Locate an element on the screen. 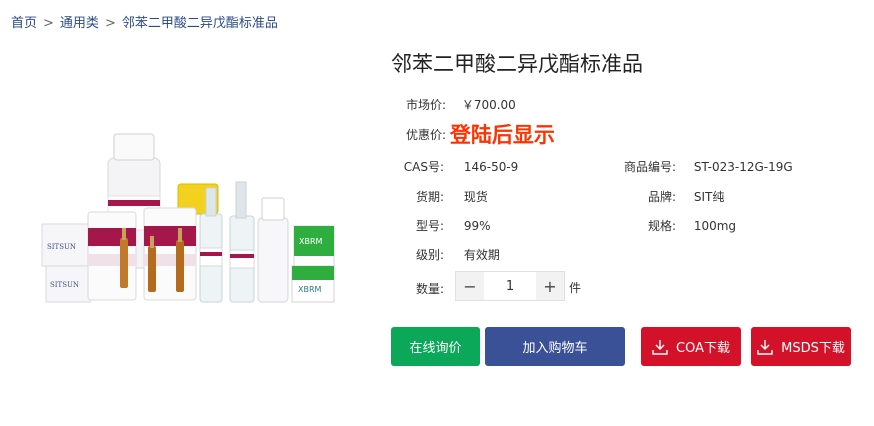 The image size is (874, 426). product-no-label: 商品编号: is located at coordinates (649, 167).